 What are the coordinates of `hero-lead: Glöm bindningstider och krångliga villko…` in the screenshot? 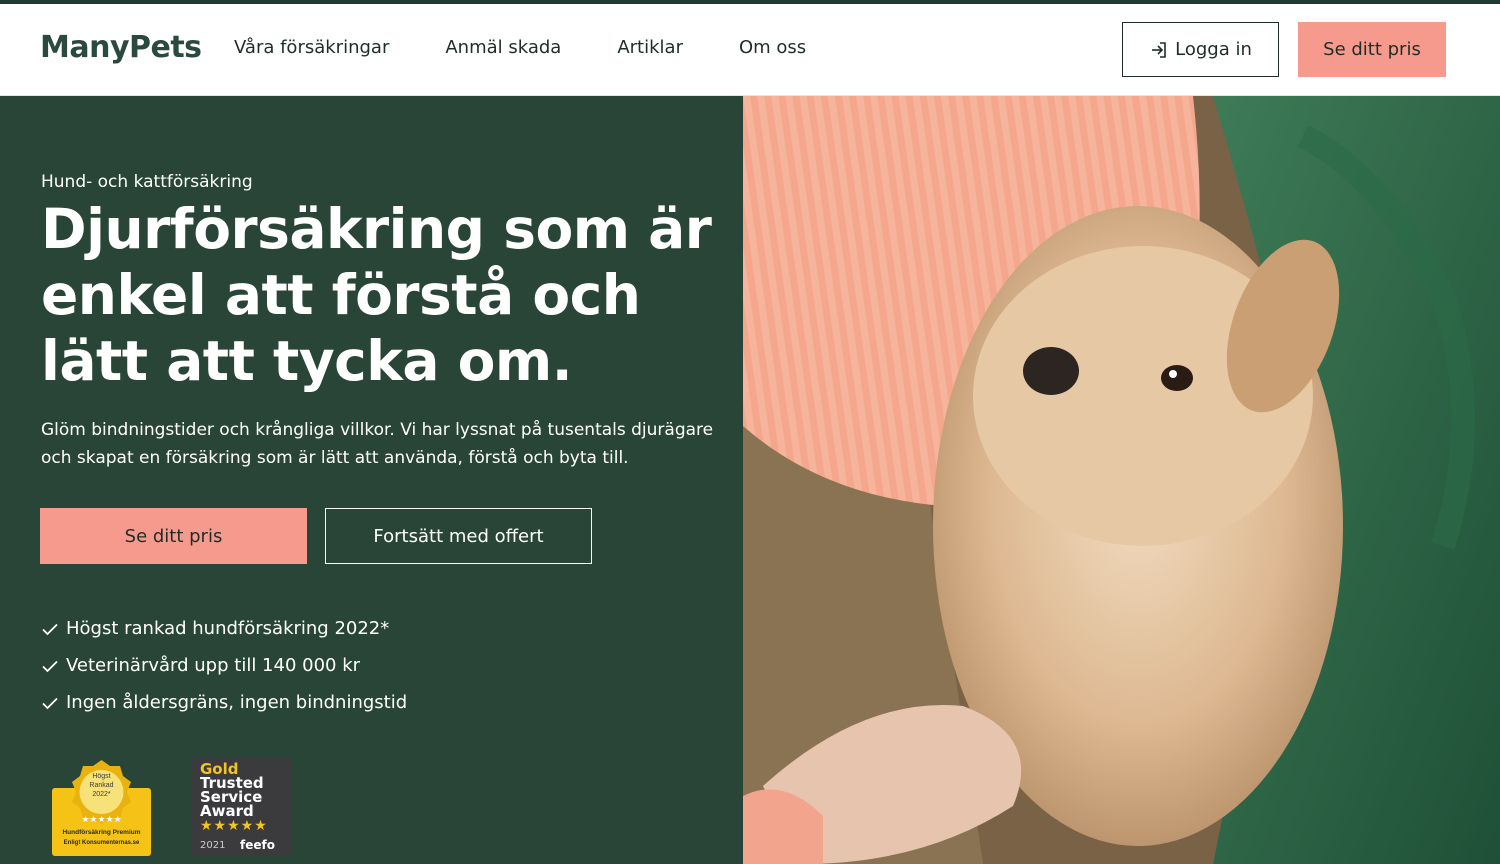 It's located at (377, 444).